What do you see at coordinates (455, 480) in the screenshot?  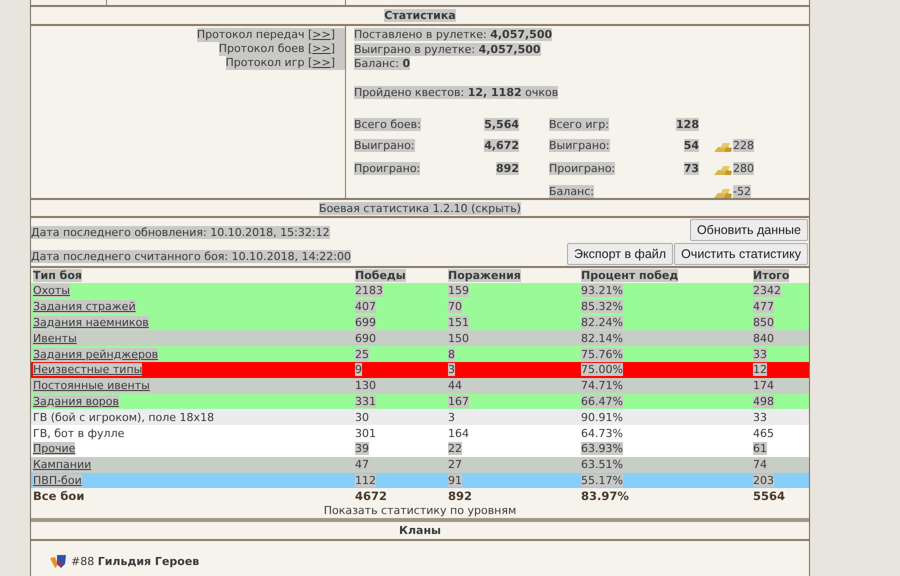 I see `table-cell: 91` at bounding box center [455, 480].